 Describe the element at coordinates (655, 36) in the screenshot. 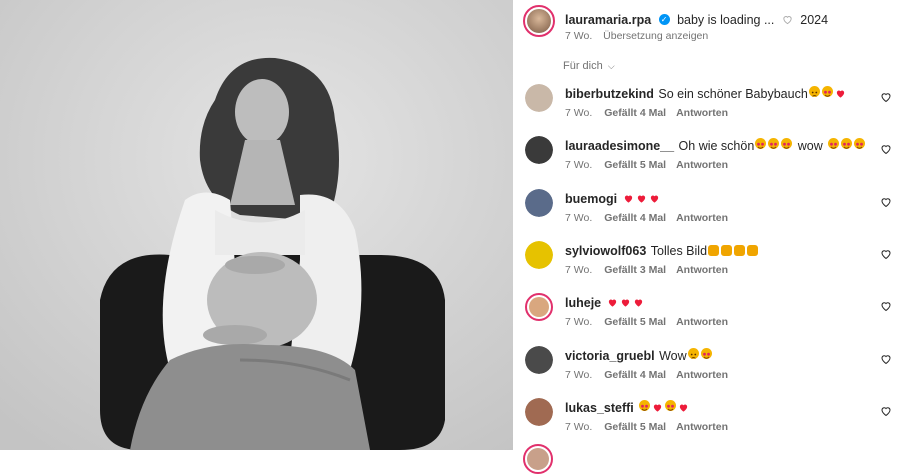

I see `translate-link: Übersetzung anzeigen` at that location.